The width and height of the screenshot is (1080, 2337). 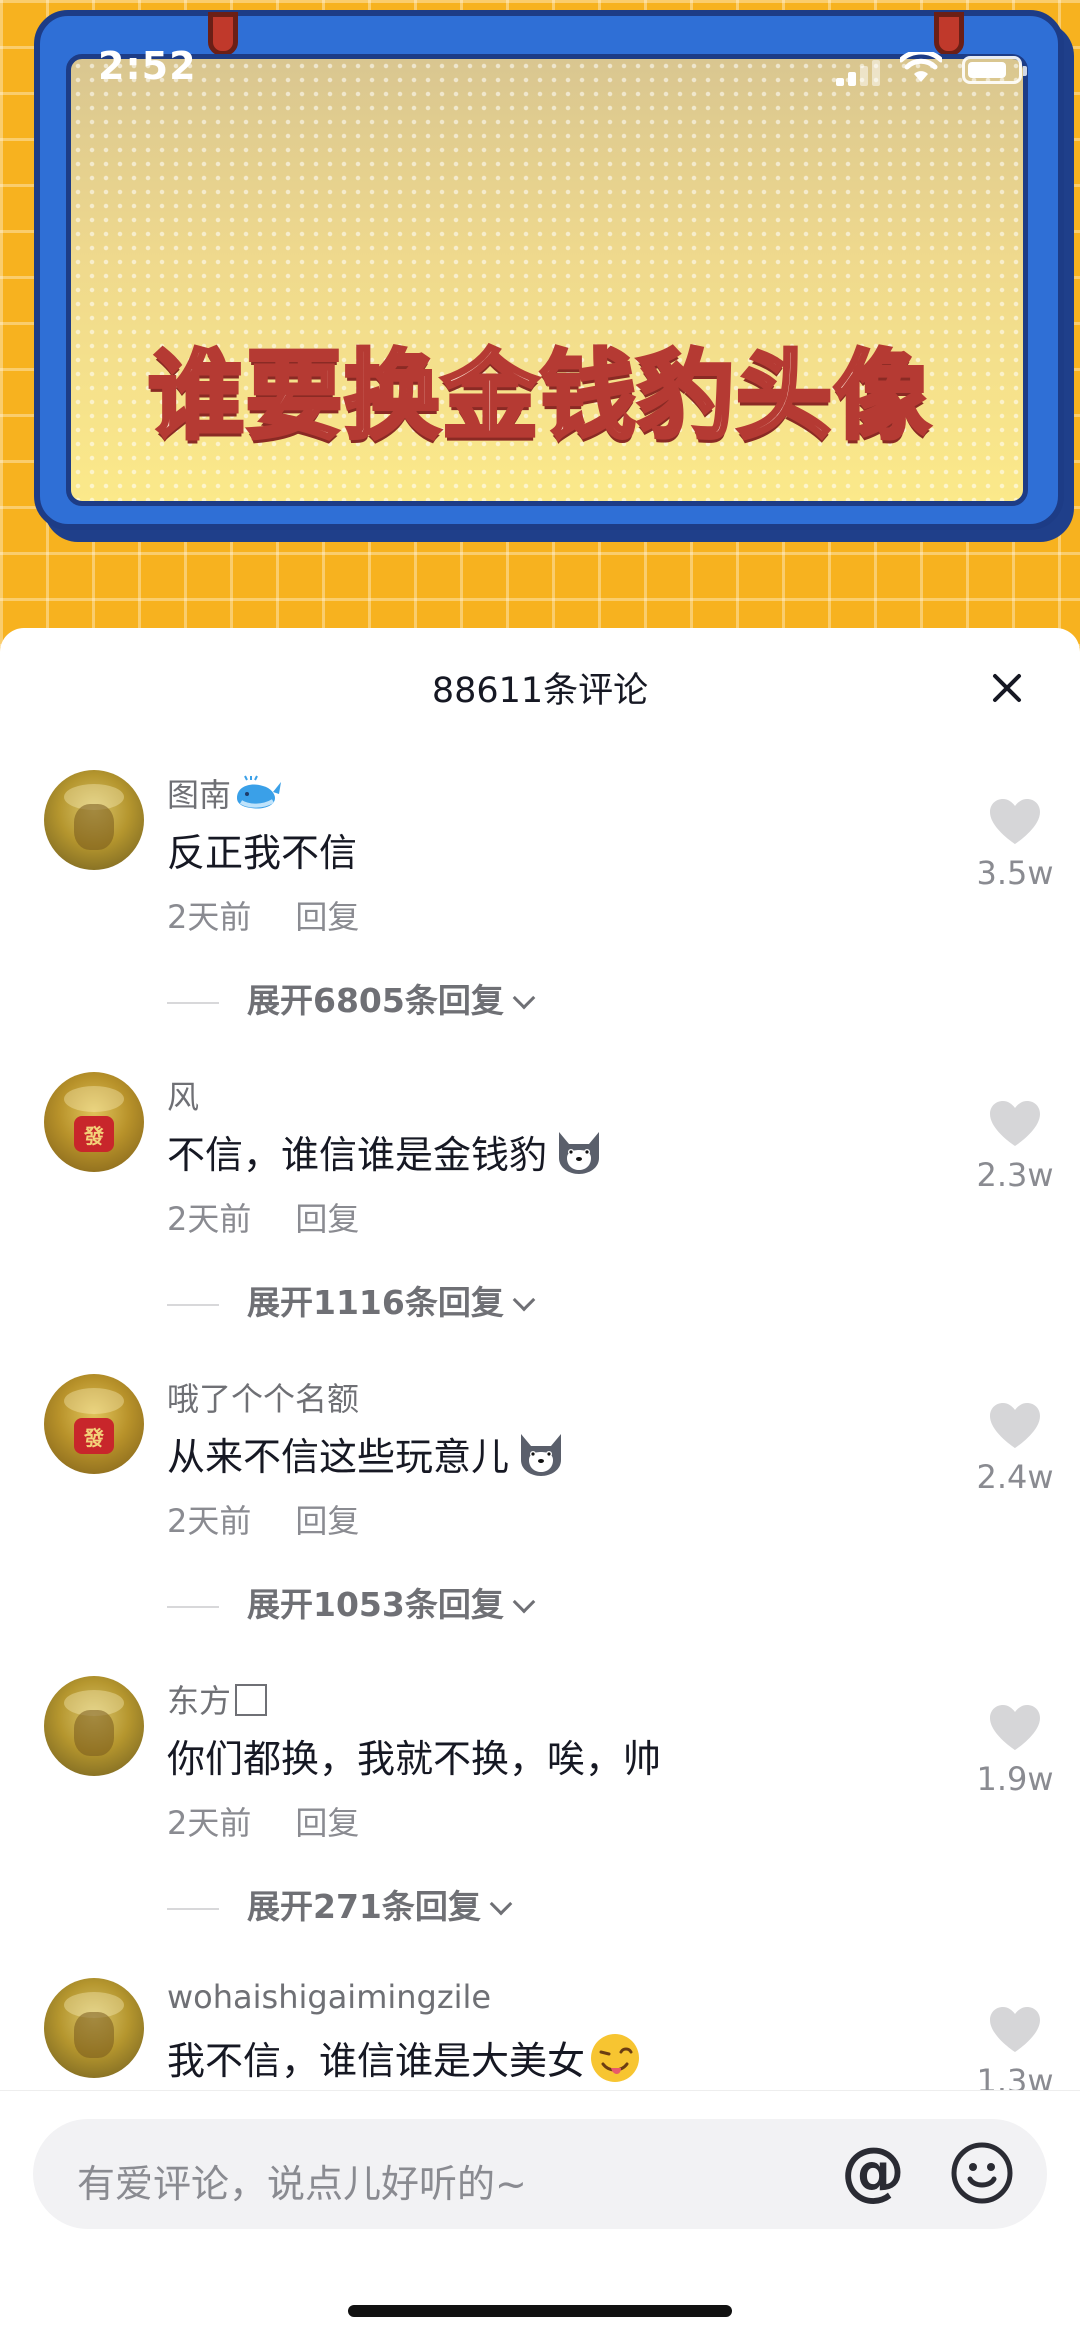 I want to click on banner-title: 谁要换金钱豹头像, so click(x=539, y=396).